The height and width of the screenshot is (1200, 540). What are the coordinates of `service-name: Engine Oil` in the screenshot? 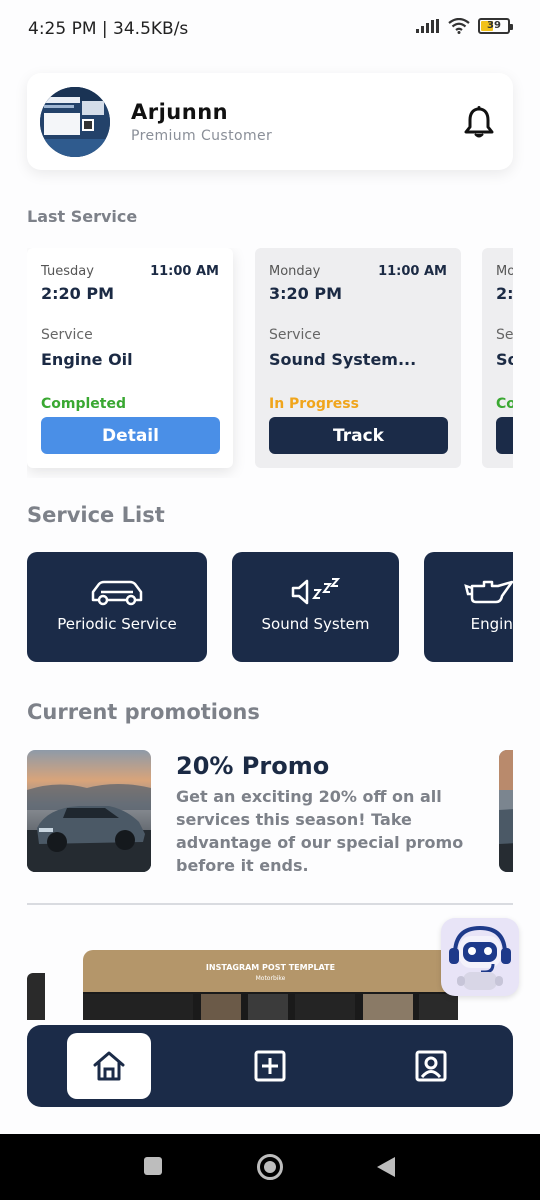 It's located at (87, 359).